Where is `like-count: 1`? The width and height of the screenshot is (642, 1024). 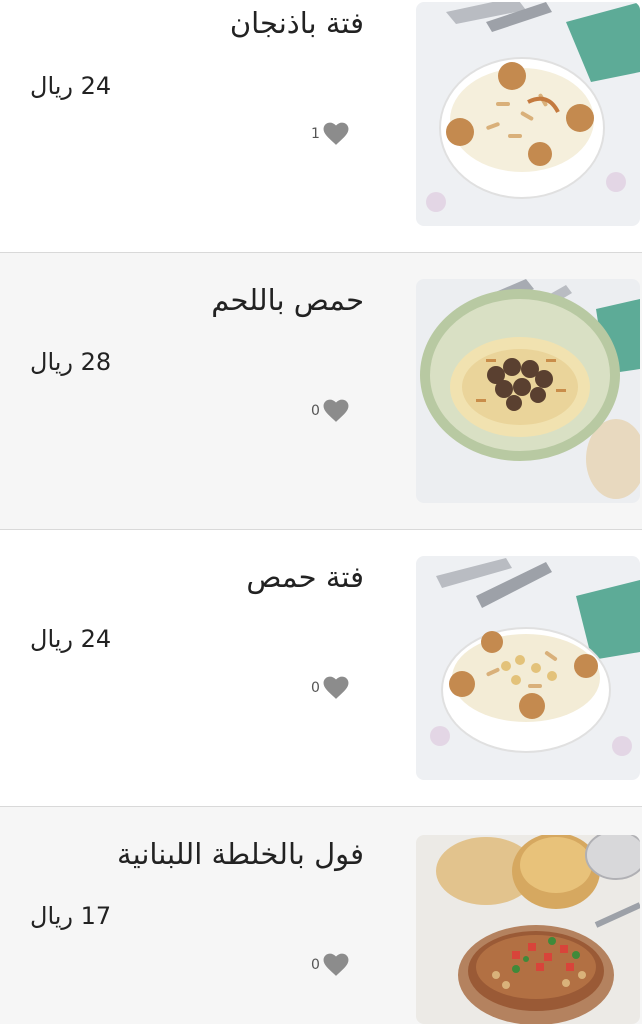
like-count: 1 is located at coordinates (315, 134).